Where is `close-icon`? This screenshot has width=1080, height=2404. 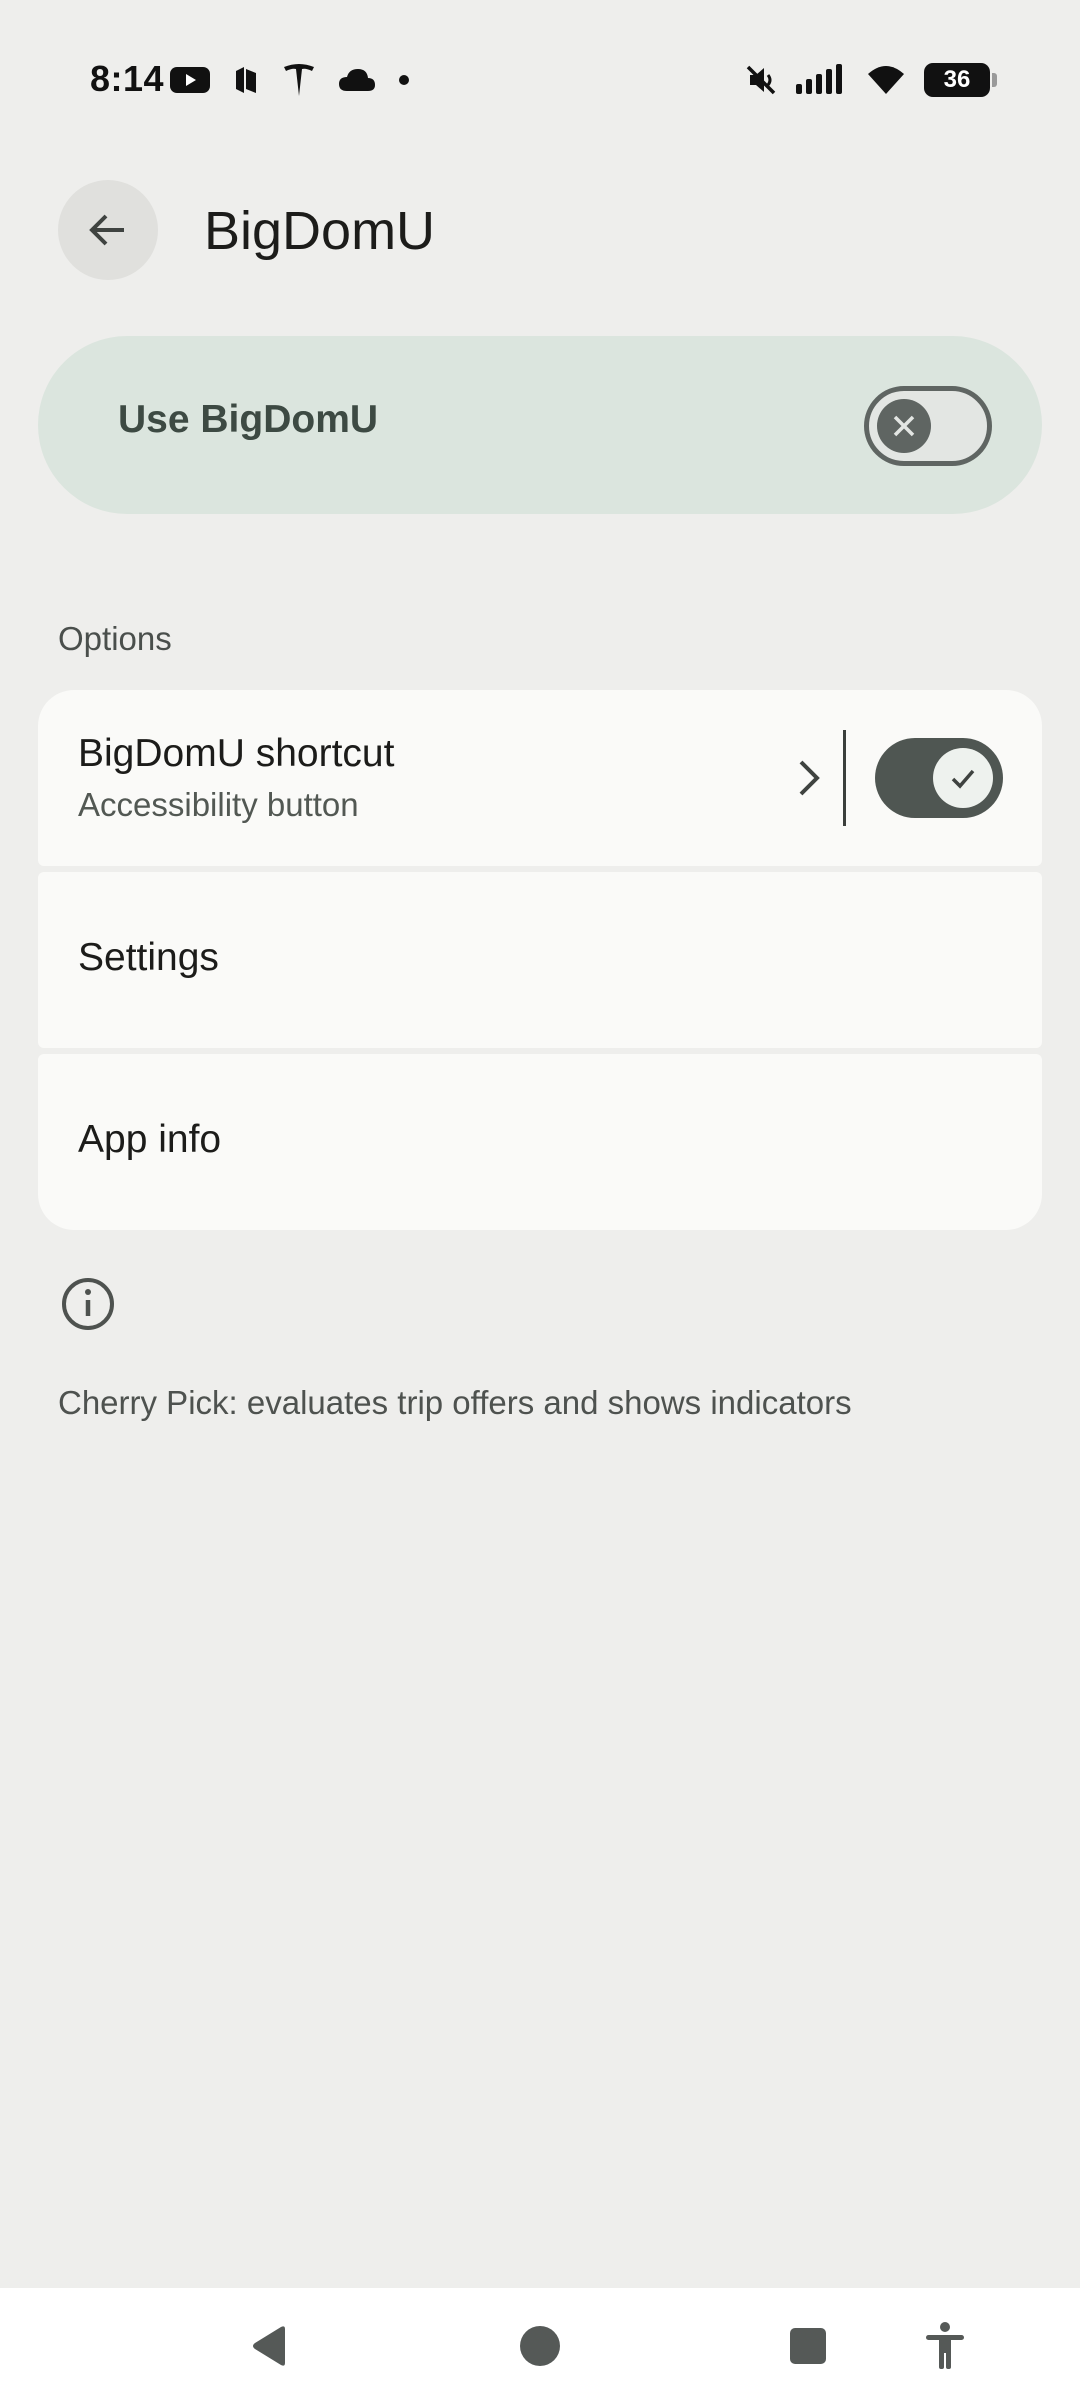 close-icon is located at coordinates (904, 426).